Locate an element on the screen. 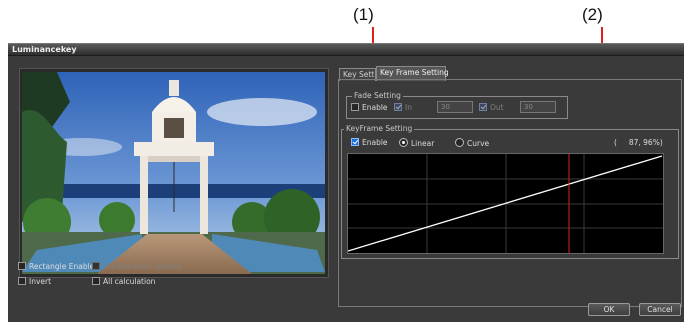 This screenshot has height=322, width=684. keyframe-enable-label: Enable is located at coordinates (375, 142).